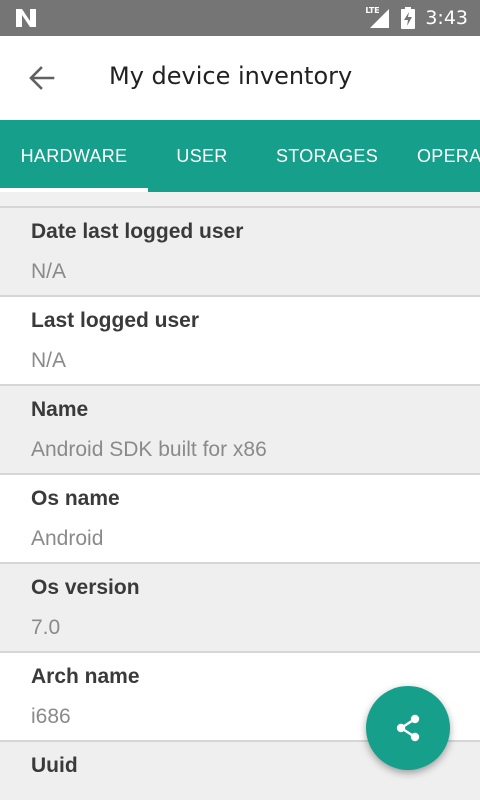 The height and width of the screenshot is (800, 480). I want to click on list-item: Os version 7.0, so click(240, 608).